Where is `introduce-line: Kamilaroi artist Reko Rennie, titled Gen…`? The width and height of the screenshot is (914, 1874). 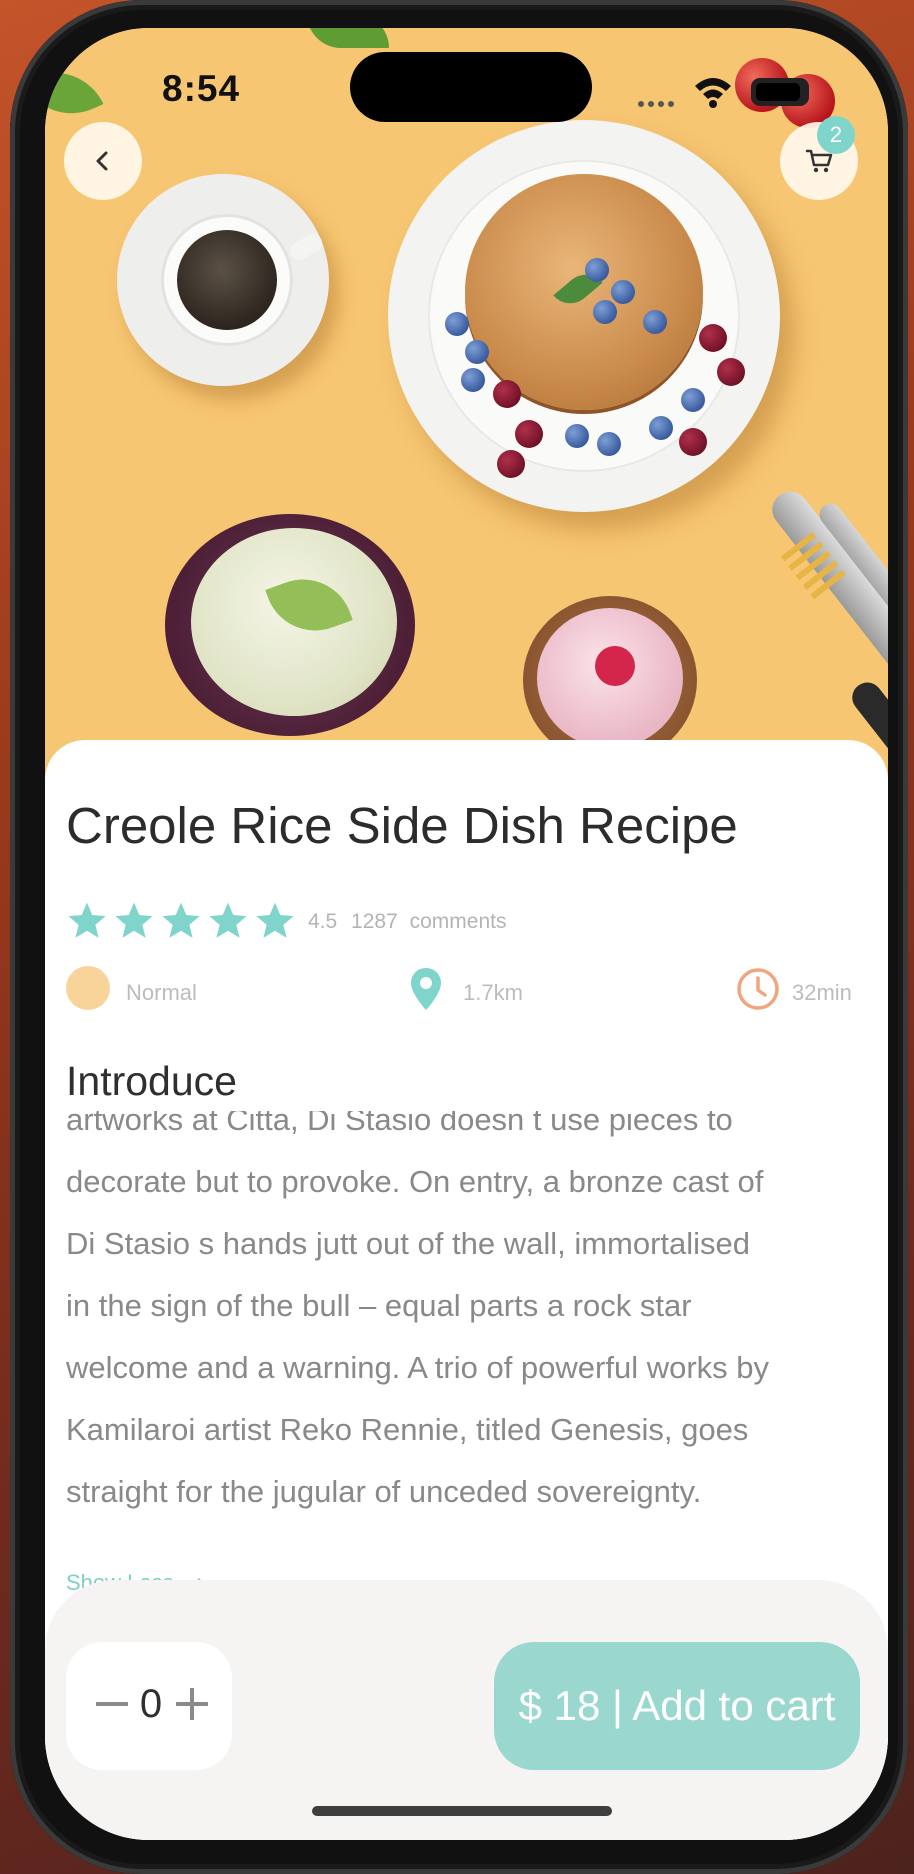
introduce-line: Kamilaroi artist Reko Rennie, titled Gen… is located at coordinates (407, 1429).